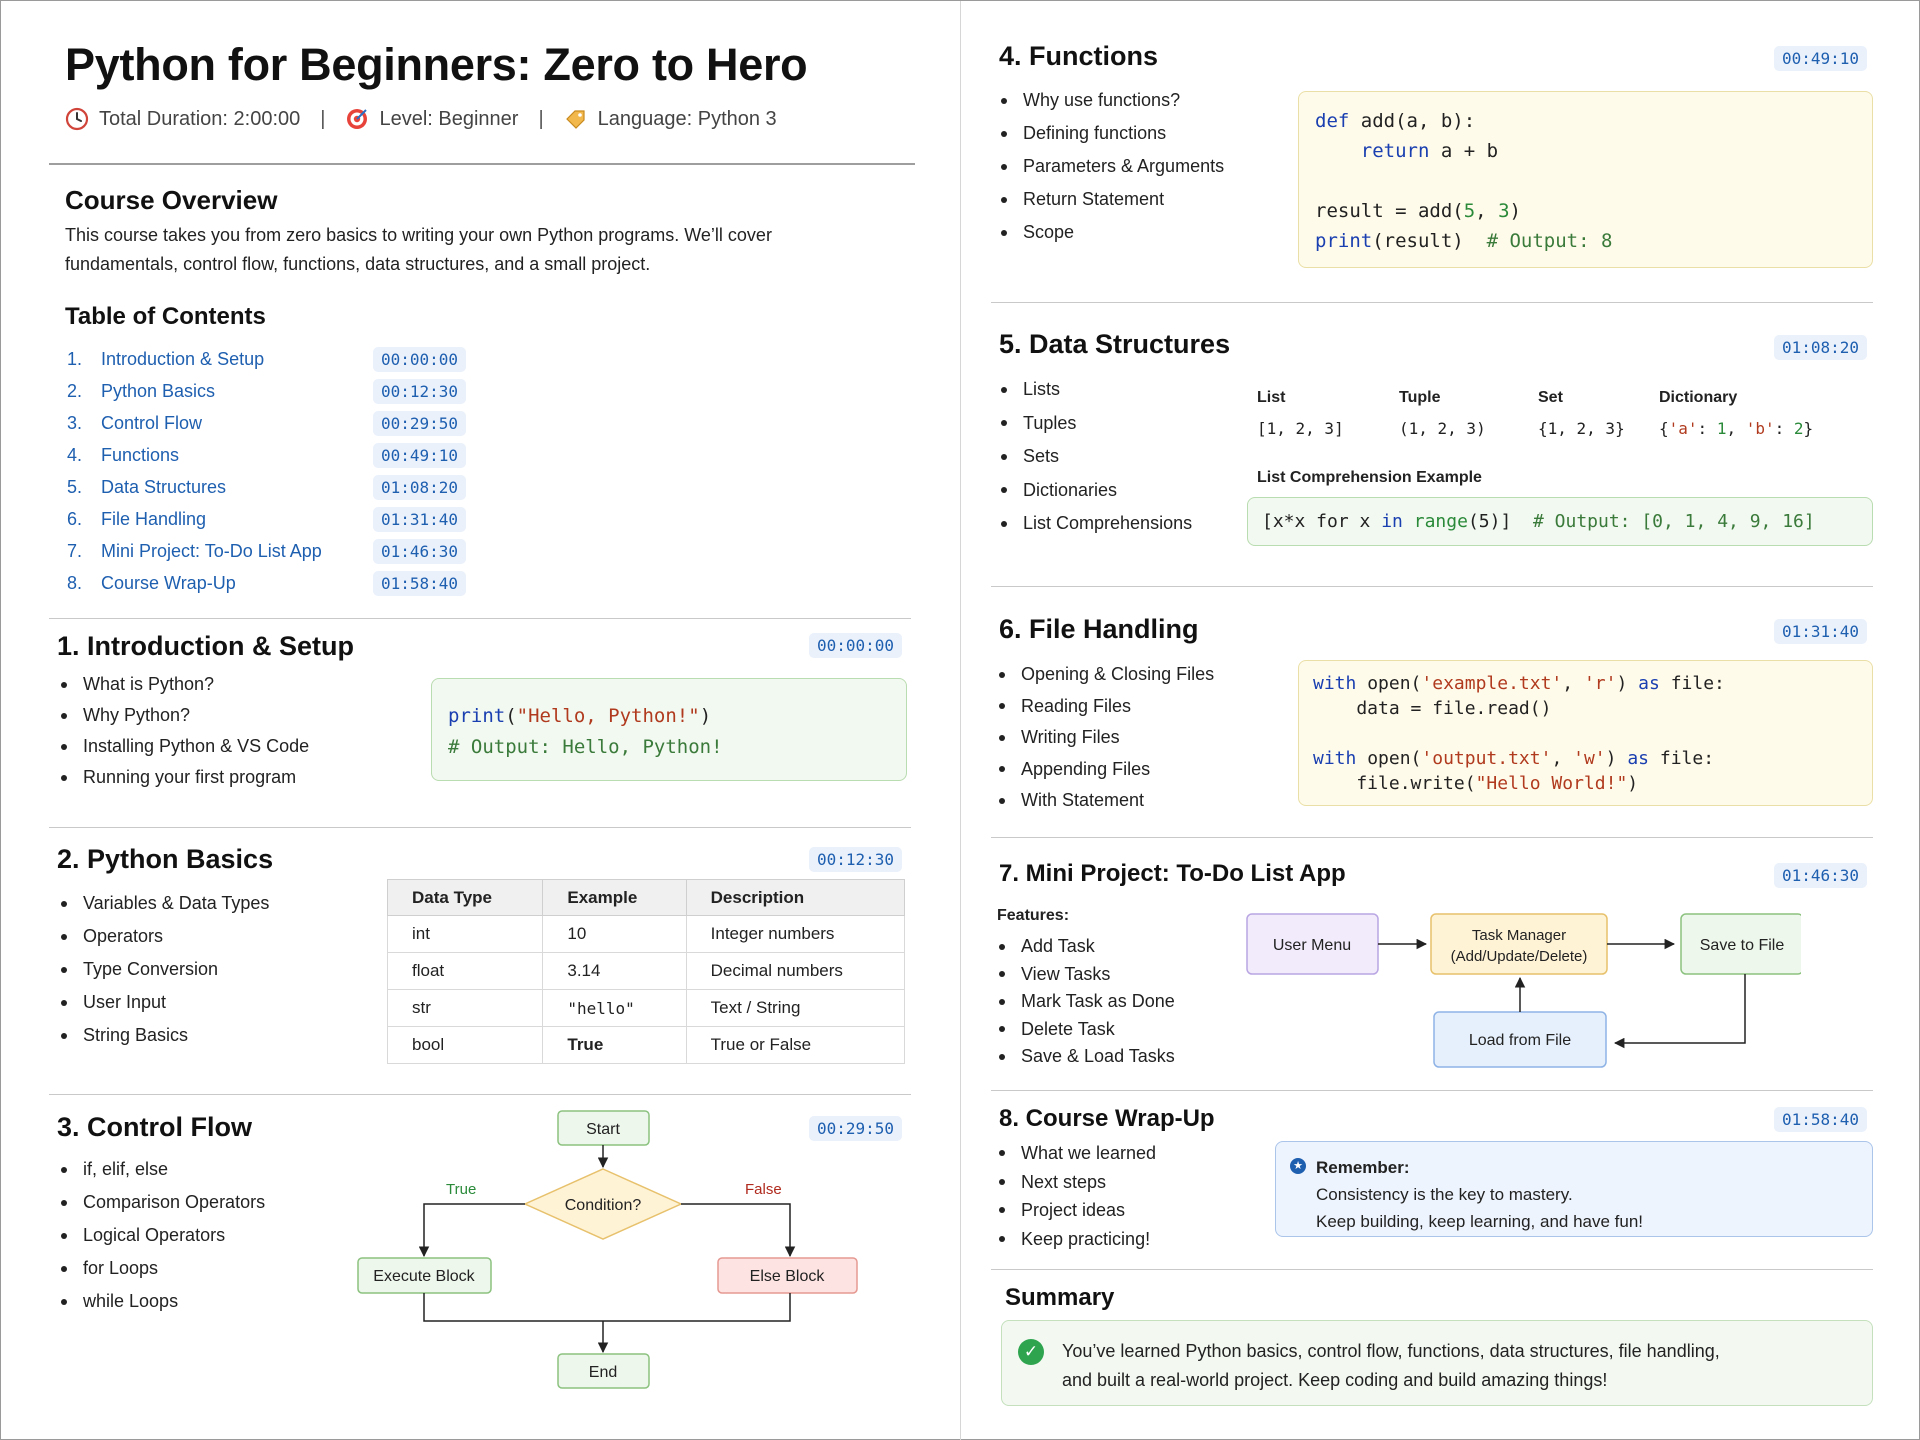  Describe the element at coordinates (237, 551) in the screenshot. I see `toc-item-link: Mini Project: To-Do List App` at that location.